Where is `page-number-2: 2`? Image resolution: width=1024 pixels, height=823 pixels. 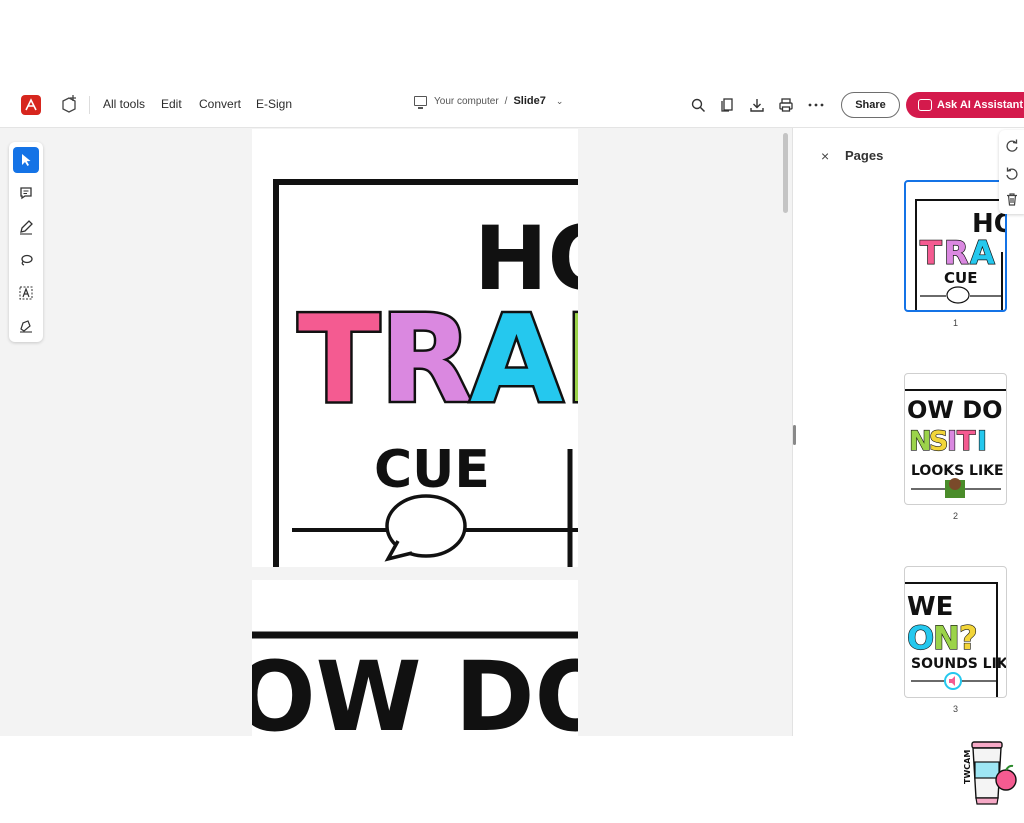 page-number-2: 2 is located at coordinates (955, 516).